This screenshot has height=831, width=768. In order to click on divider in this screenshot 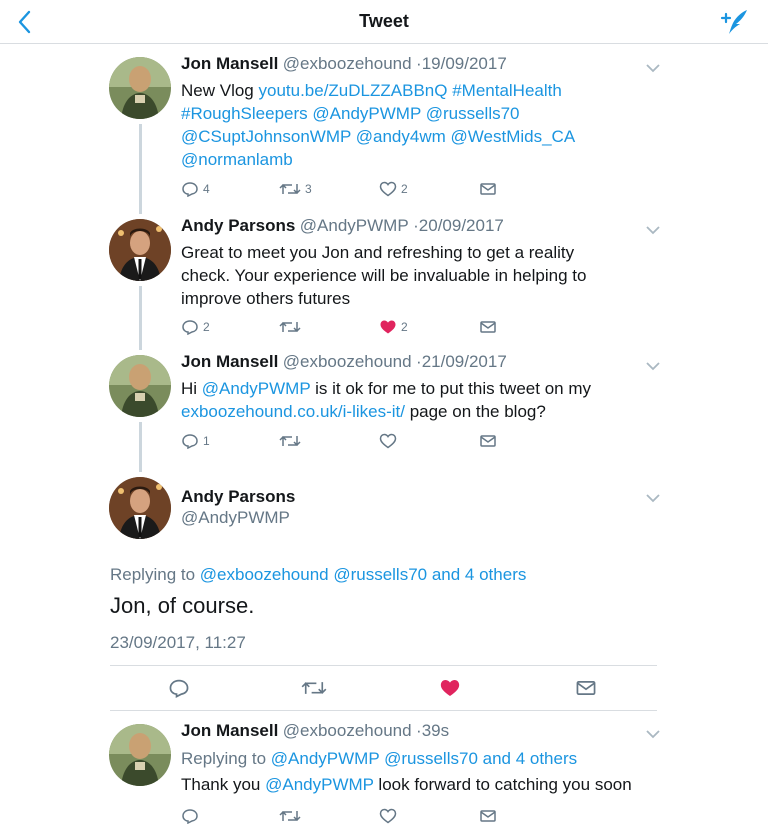, I will do `click(383, 710)`.